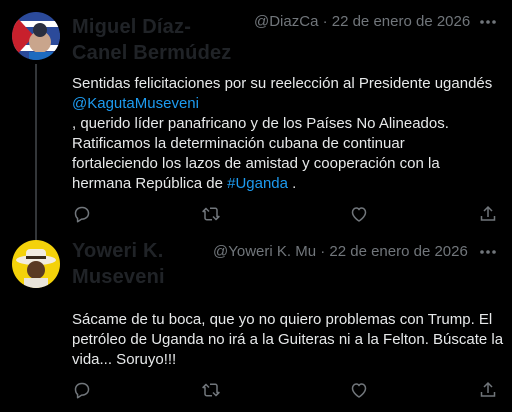  What do you see at coordinates (288, 104) in the screenshot?
I see `mention-link: @KagutaMuseveni` at bounding box center [288, 104].